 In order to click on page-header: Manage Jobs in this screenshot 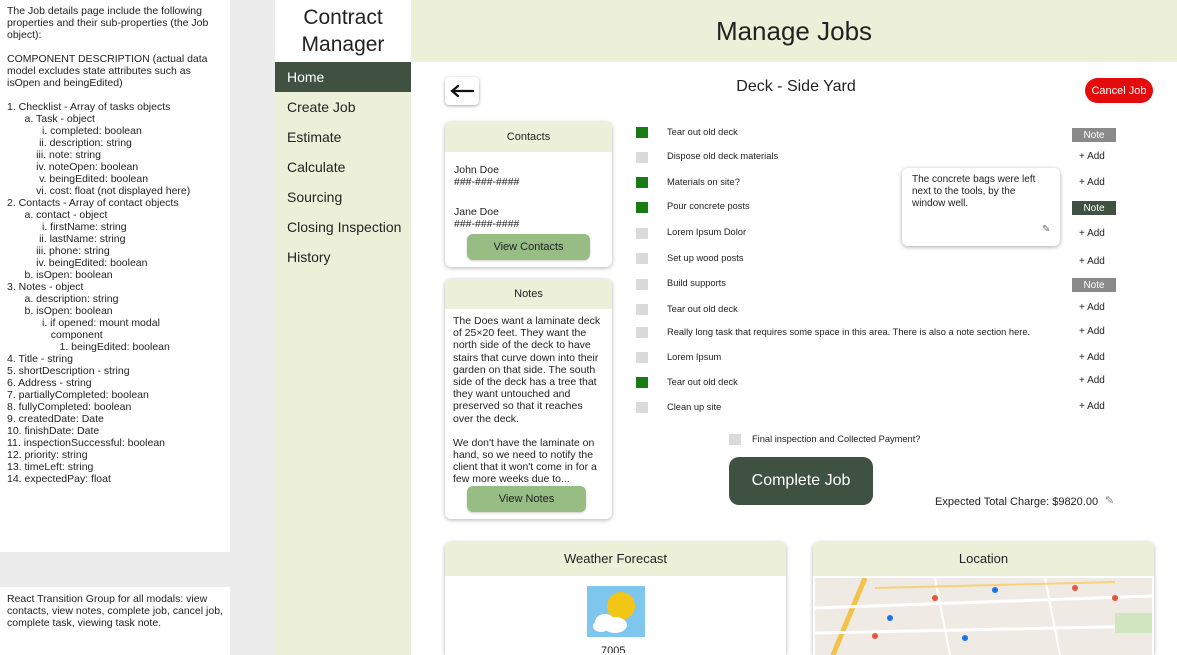, I will do `click(794, 31)`.